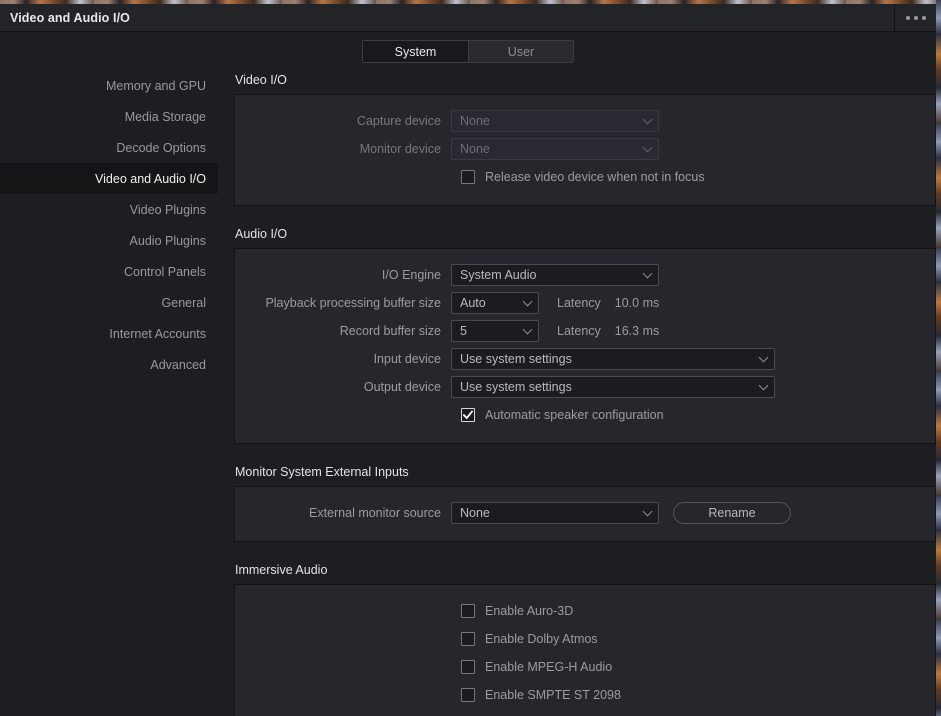 This screenshot has height=716, width=941. Describe the element at coordinates (109, 333) in the screenshot. I see `sidebar-item-internet-accounts: Internet Accounts` at that location.